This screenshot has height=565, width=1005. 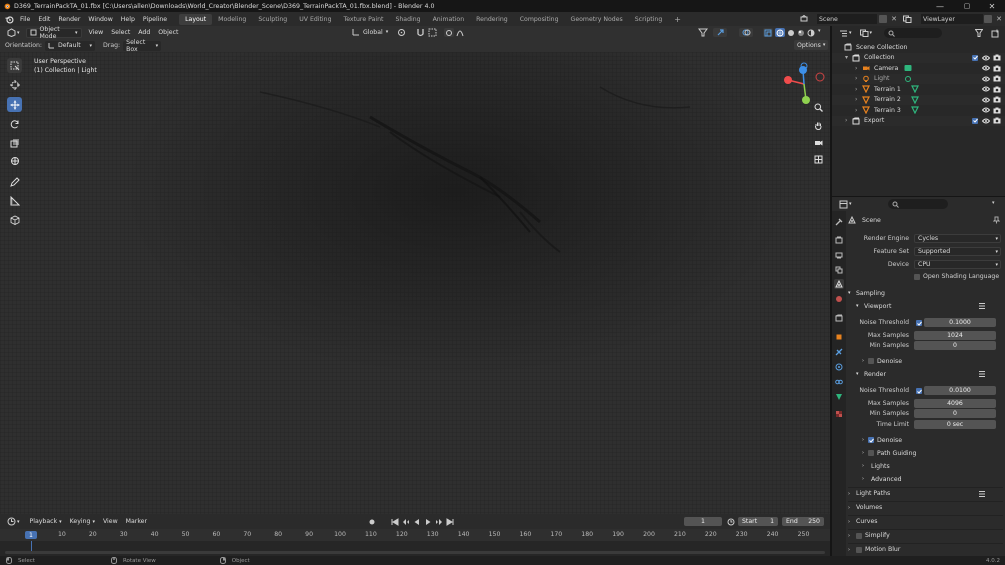 I want to click on scene-selector: Scene, so click(x=838, y=19).